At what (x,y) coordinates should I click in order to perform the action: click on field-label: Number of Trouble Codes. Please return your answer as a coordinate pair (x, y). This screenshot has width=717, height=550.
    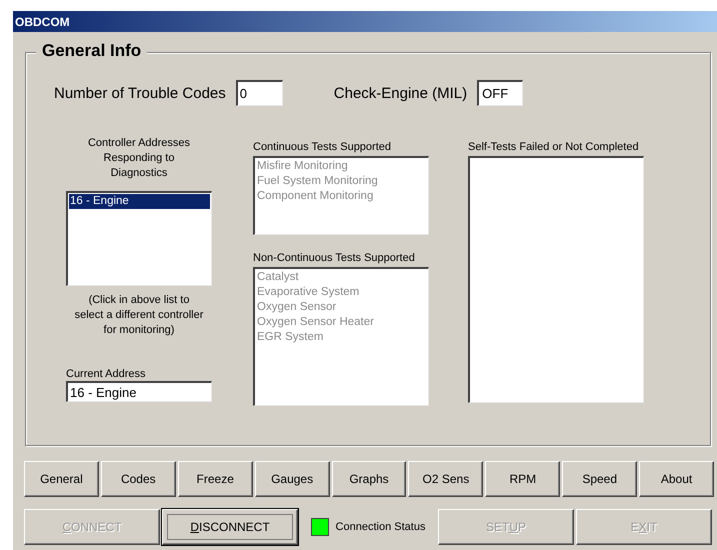
    Looking at the image, I should click on (140, 93).